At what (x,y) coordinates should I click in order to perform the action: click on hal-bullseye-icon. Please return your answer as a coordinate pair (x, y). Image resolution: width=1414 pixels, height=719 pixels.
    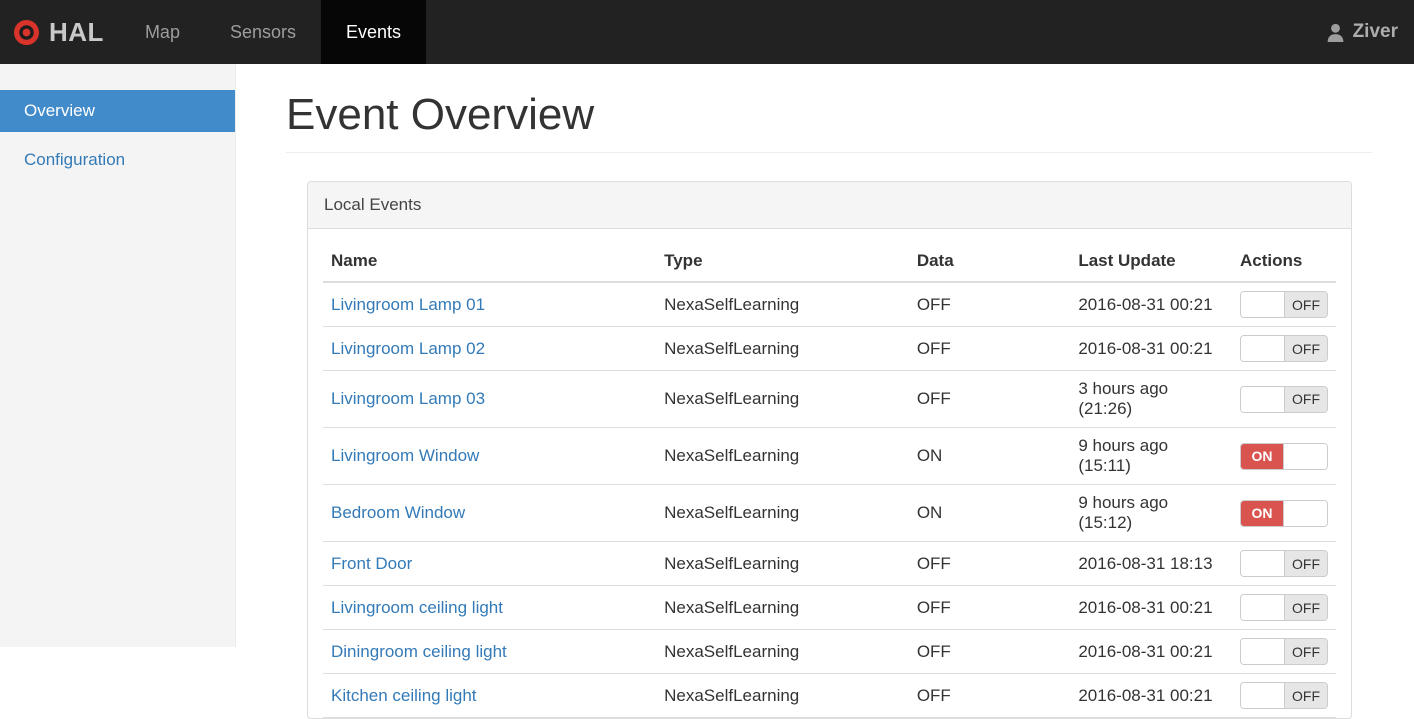
    Looking at the image, I should click on (26, 32).